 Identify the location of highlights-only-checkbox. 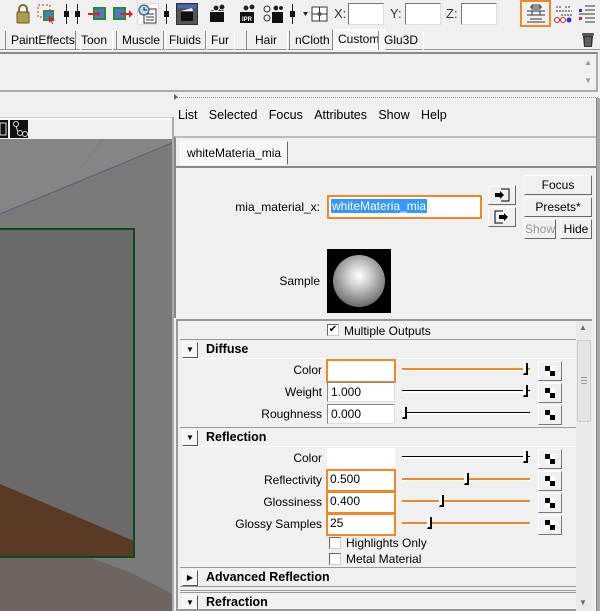
(335, 543).